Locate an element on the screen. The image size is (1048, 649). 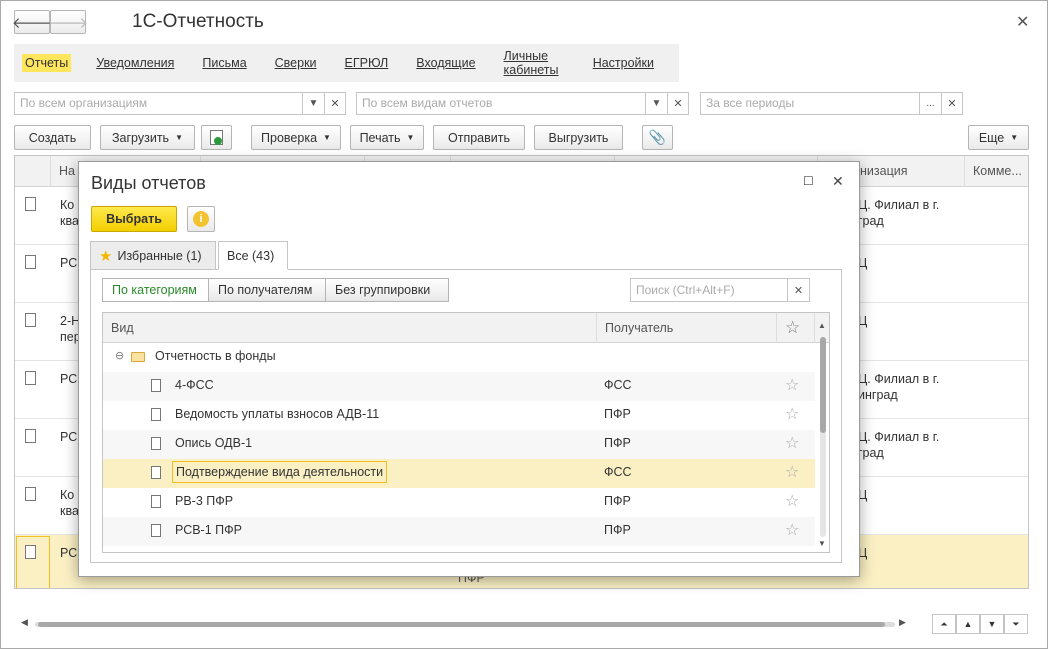
more-button: Еще ▼ is located at coordinates (998, 137).